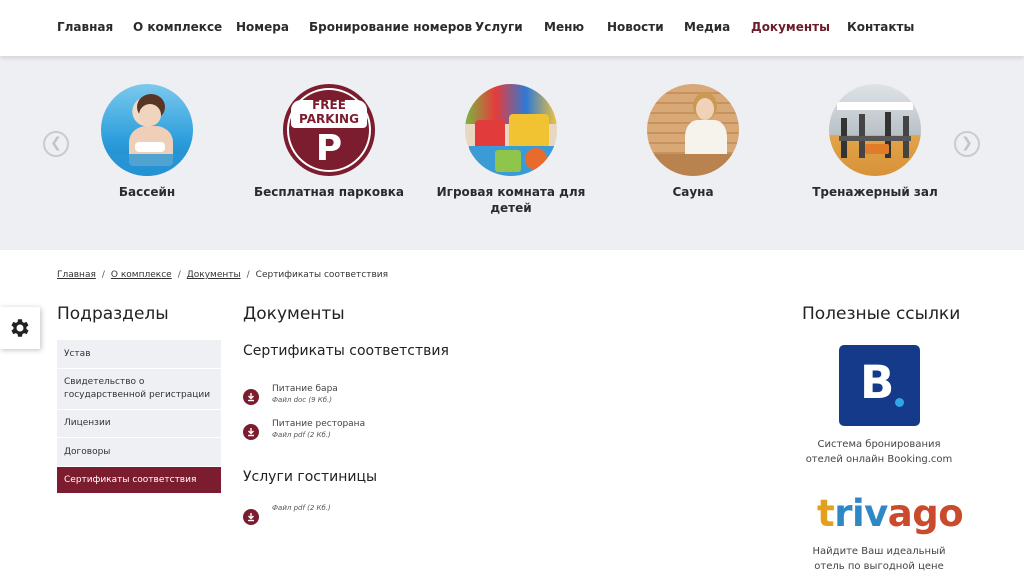 This screenshot has width=1024, height=585. Describe the element at coordinates (139, 354) in the screenshot. I see `sidebar-item-charter: Устав` at that location.